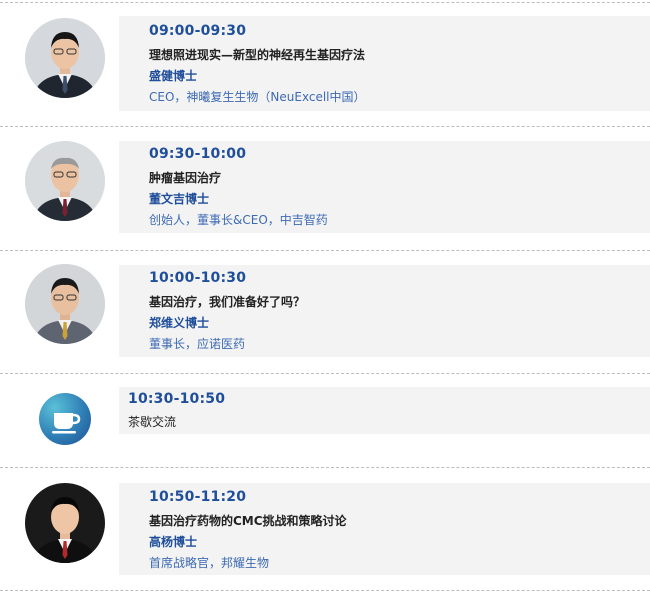 Image resolution: width=650 pixels, height=593 pixels. What do you see at coordinates (197, 344) in the screenshot?
I see `speaker-role: 董事长，应诺医药` at bounding box center [197, 344].